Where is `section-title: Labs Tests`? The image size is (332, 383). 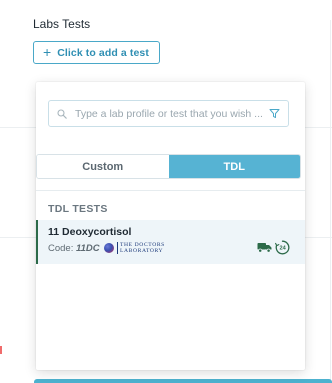 section-title: Labs Tests is located at coordinates (62, 24).